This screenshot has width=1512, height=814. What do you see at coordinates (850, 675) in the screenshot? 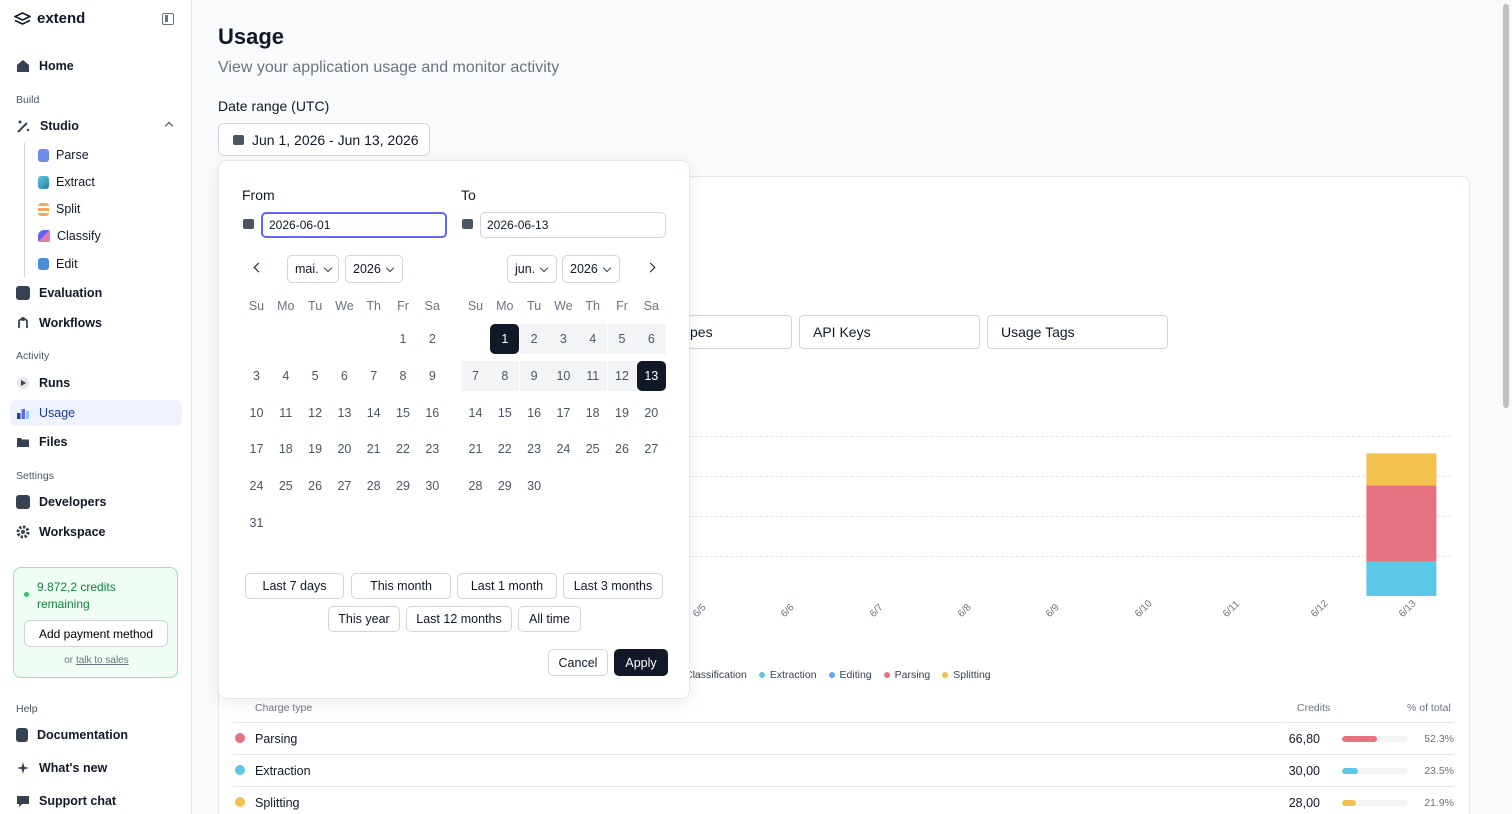
I see `legend-item: Editing` at bounding box center [850, 675].